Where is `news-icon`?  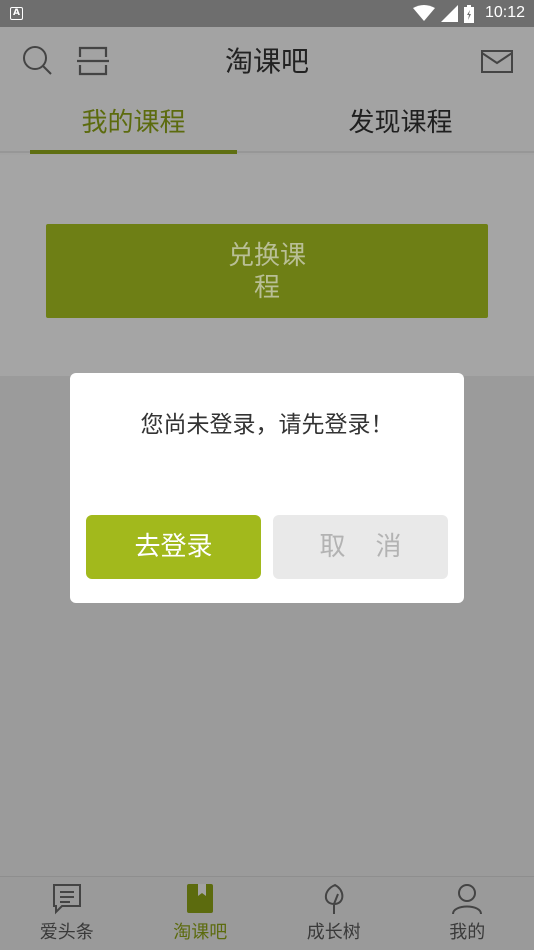
news-icon is located at coordinates (66, 899).